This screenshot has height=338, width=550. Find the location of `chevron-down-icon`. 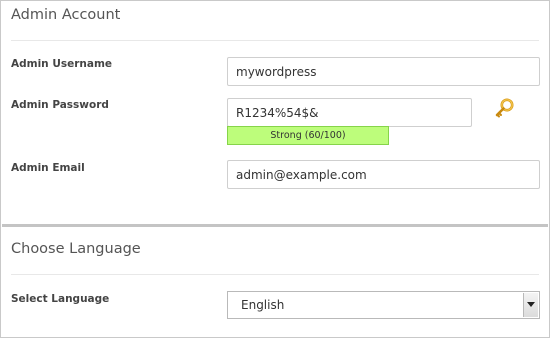

chevron-down-icon is located at coordinates (531, 304).